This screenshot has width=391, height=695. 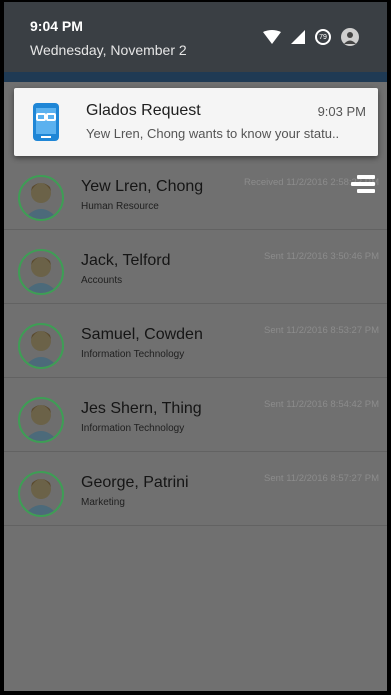 What do you see at coordinates (126, 260) in the screenshot?
I see `contact-name: Jack, Telford` at bounding box center [126, 260].